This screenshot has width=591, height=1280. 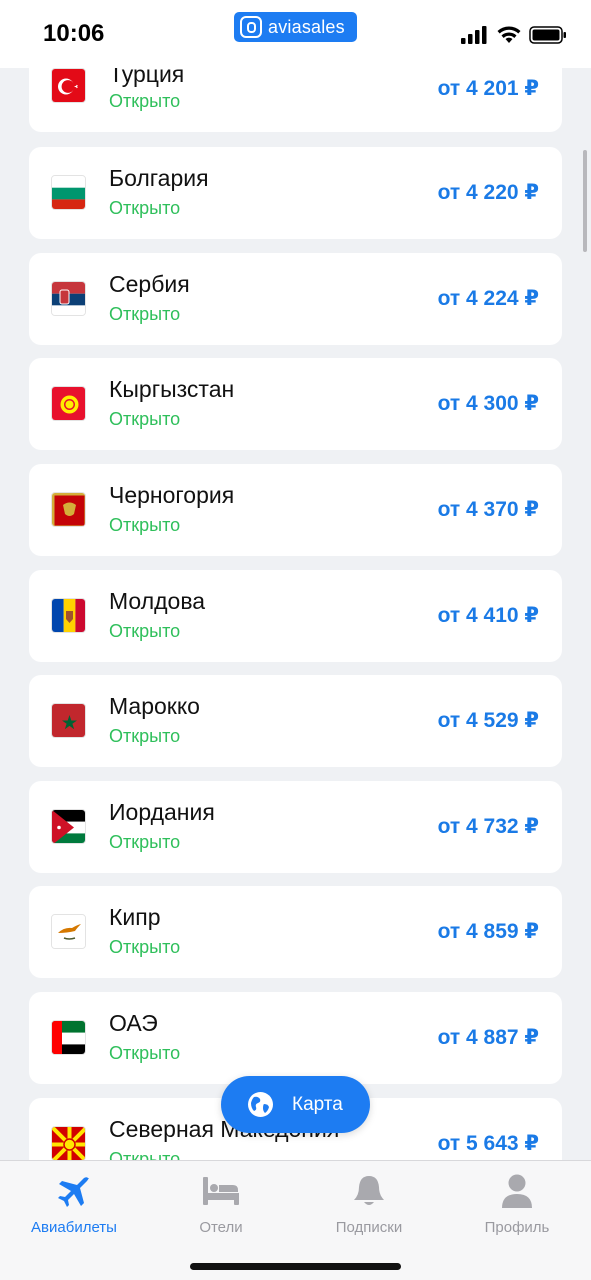 What do you see at coordinates (68, 509) in the screenshot?
I see `montenegro-flag-icon` at bounding box center [68, 509].